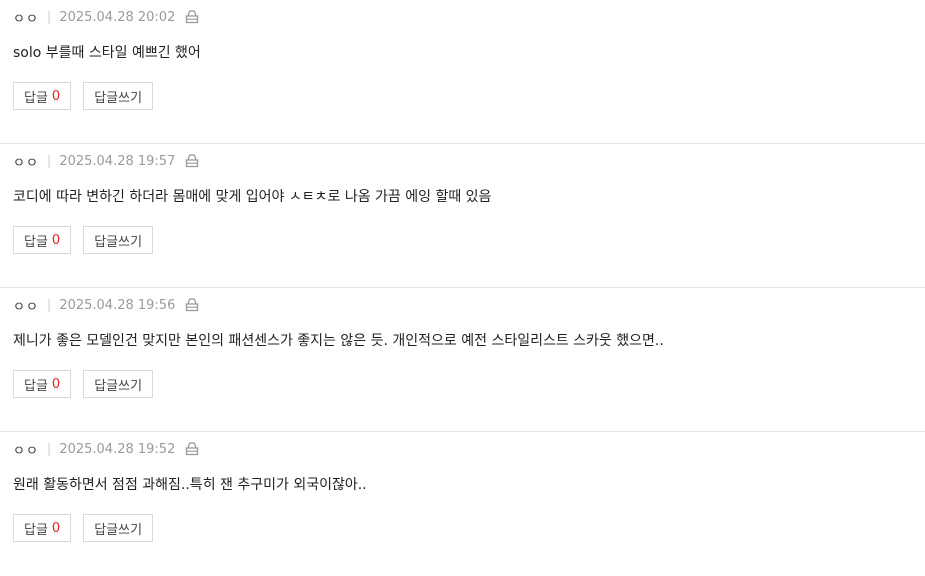 The image size is (925, 576). I want to click on comment-meta: ㅇㅇ | 2025.04.28 20:02, so click(106, 17).